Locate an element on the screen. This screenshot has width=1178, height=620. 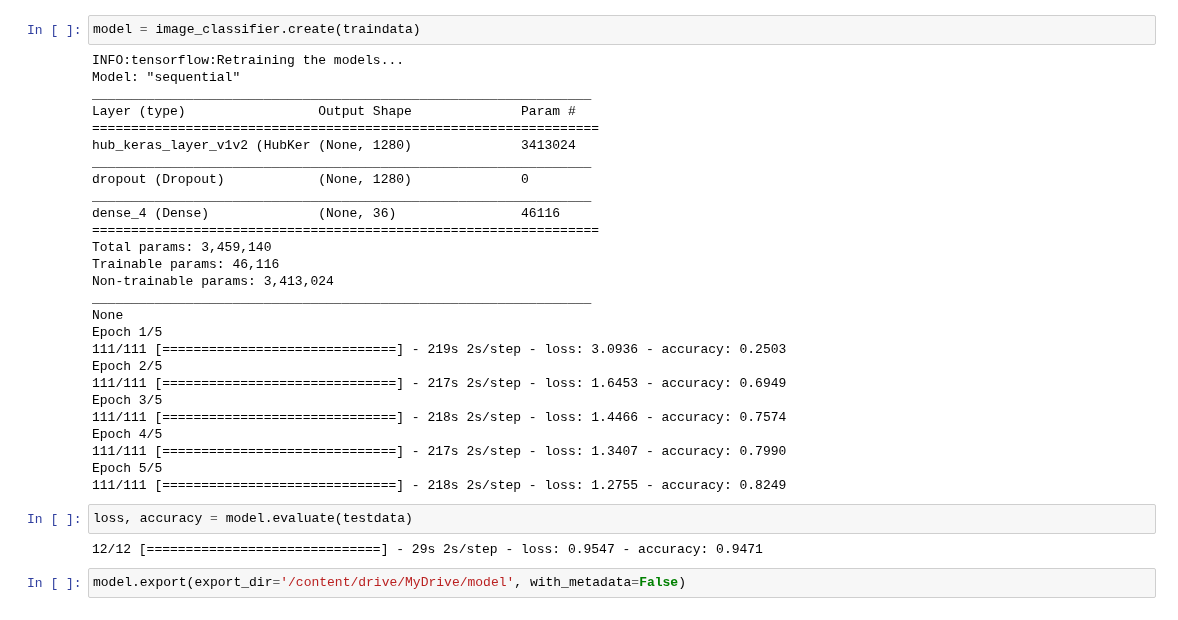
output-line: Epoch 3/5 is located at coordinates (127, 400).